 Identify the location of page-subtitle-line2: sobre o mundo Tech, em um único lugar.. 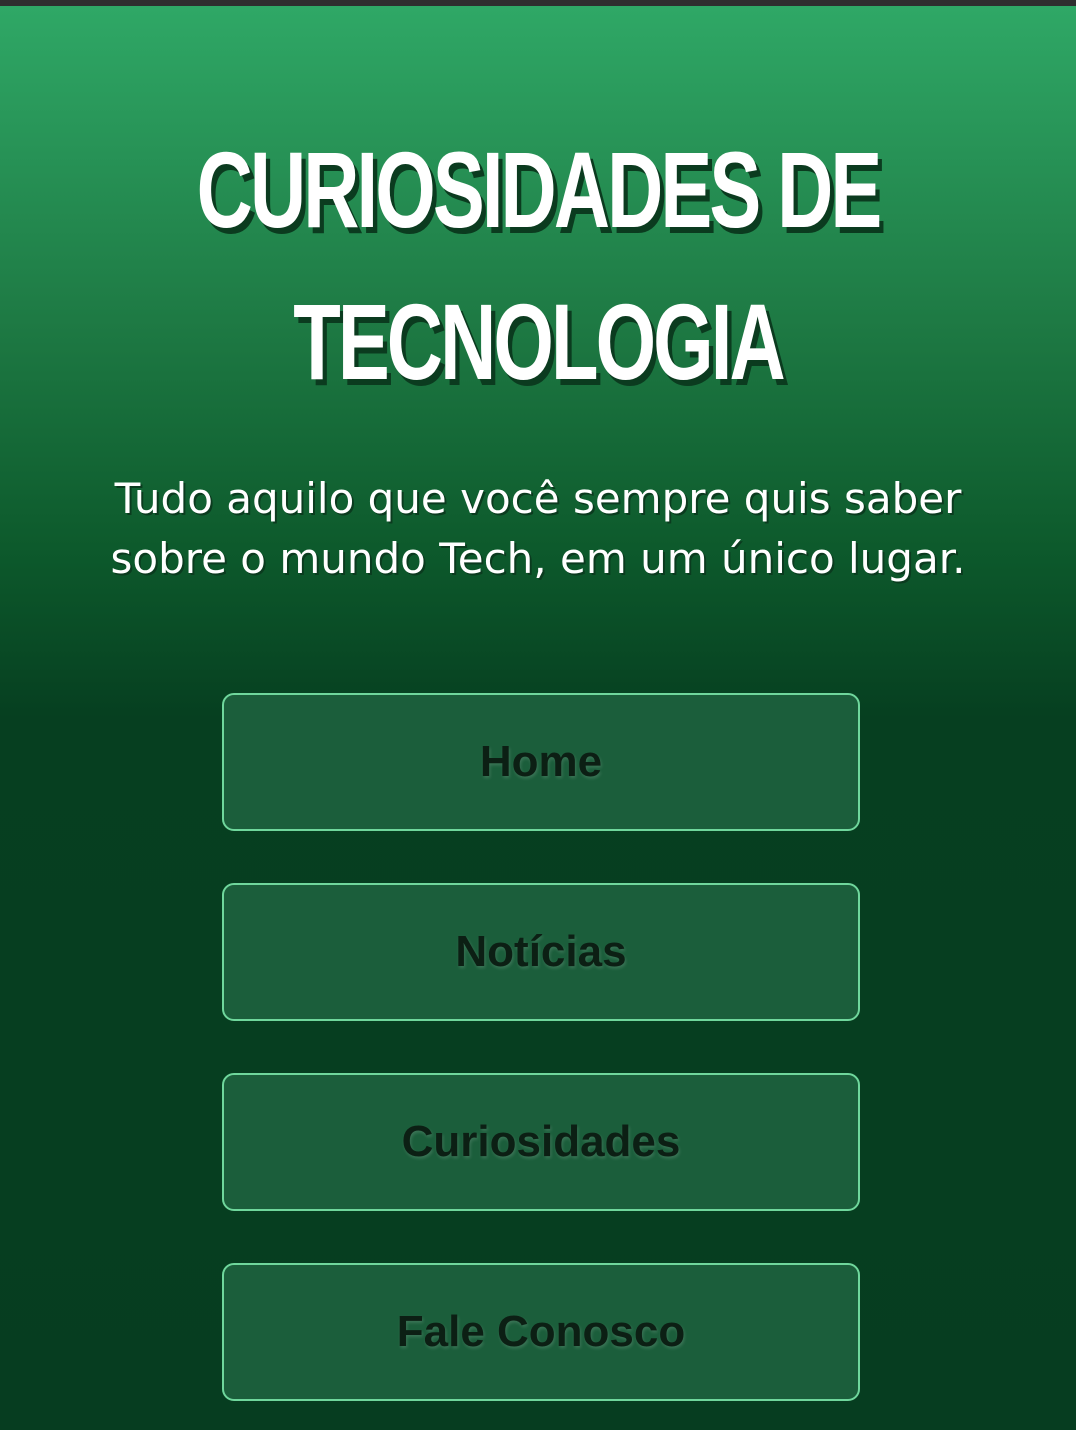
(538, 558).